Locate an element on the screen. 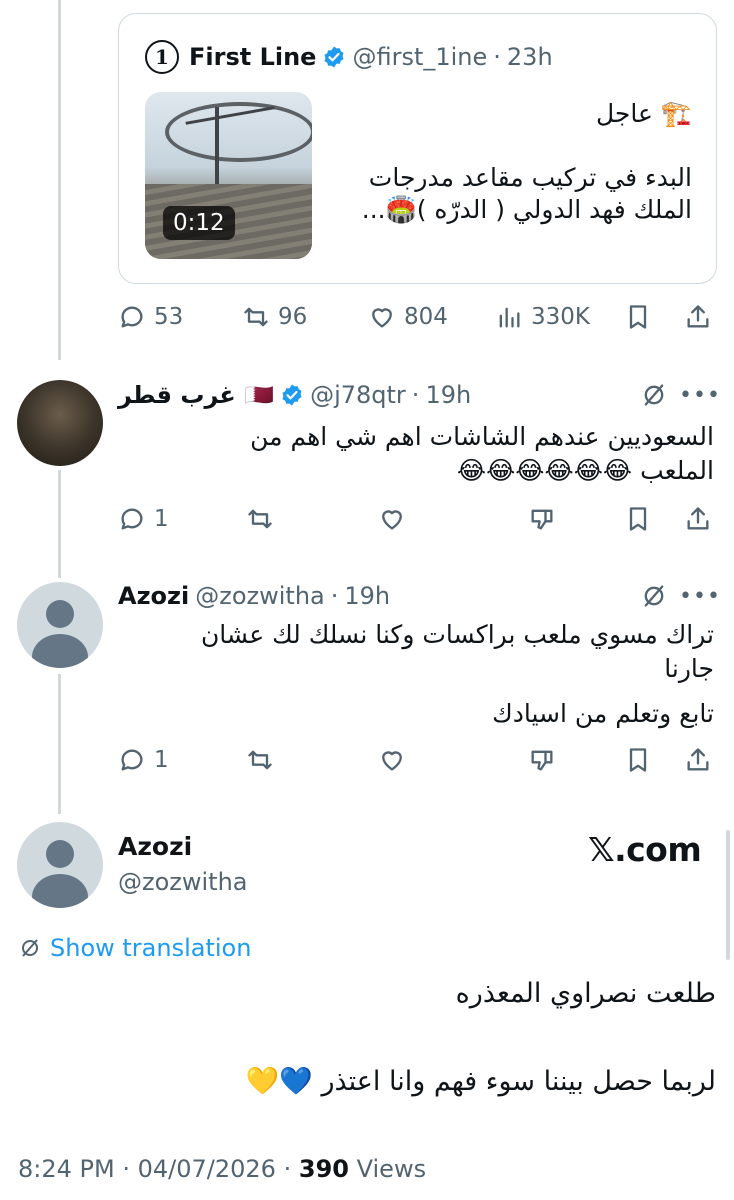 The image size is (734, 1200). repost-button: 96 is located at coordinates (274, 317).